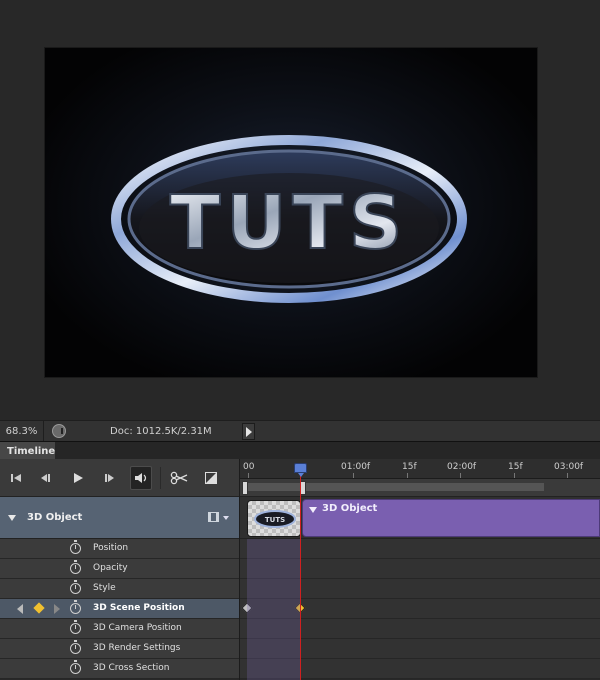 The height and width of the screenshot is (680, 600). I want to click on property-row-position: Position, so click(120, 549).